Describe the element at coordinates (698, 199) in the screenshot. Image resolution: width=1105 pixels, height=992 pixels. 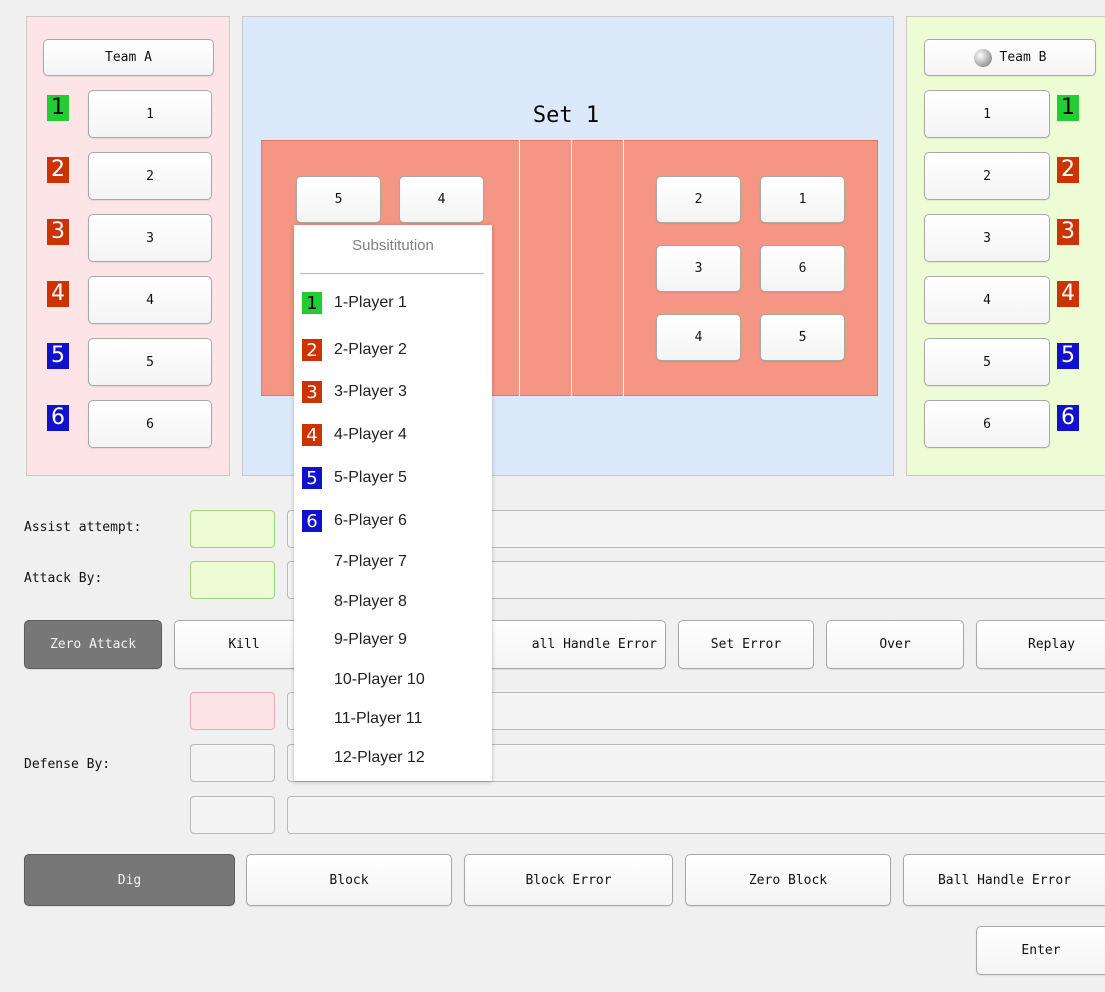
I see `court-right-position-2: 2` at that location.